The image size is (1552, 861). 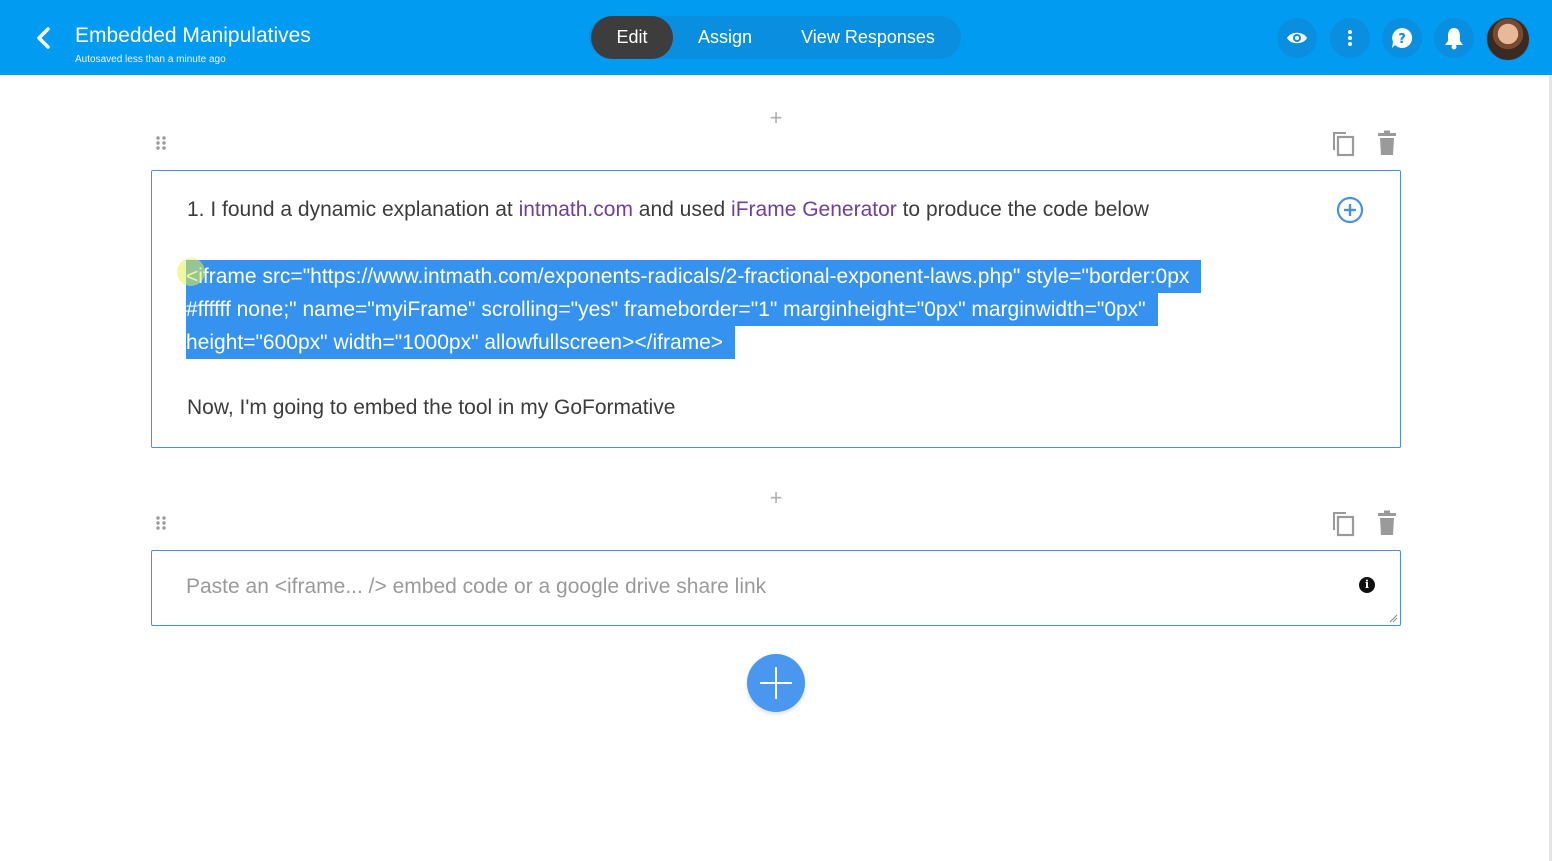 I want to click on more-vertical-icon, so click(x=1350, y=38).